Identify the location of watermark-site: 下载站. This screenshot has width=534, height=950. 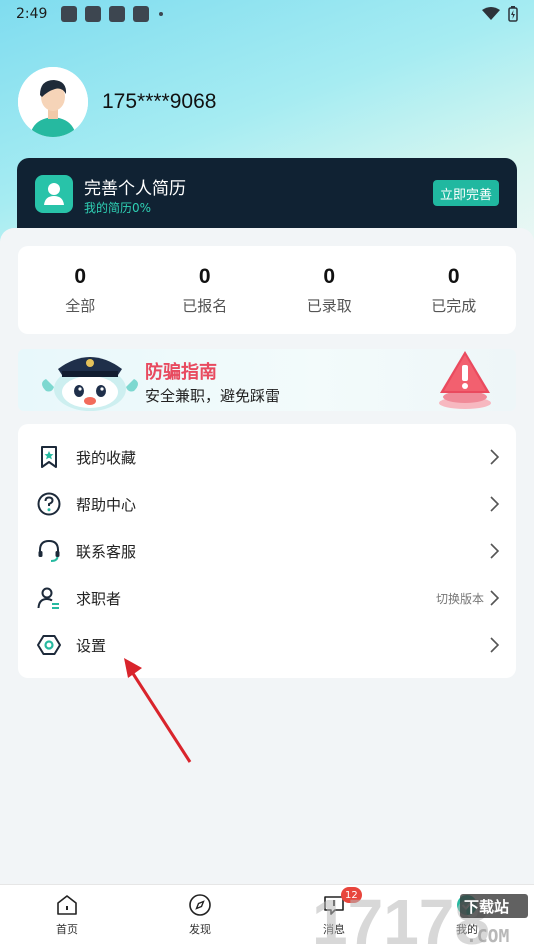
(486, 907).